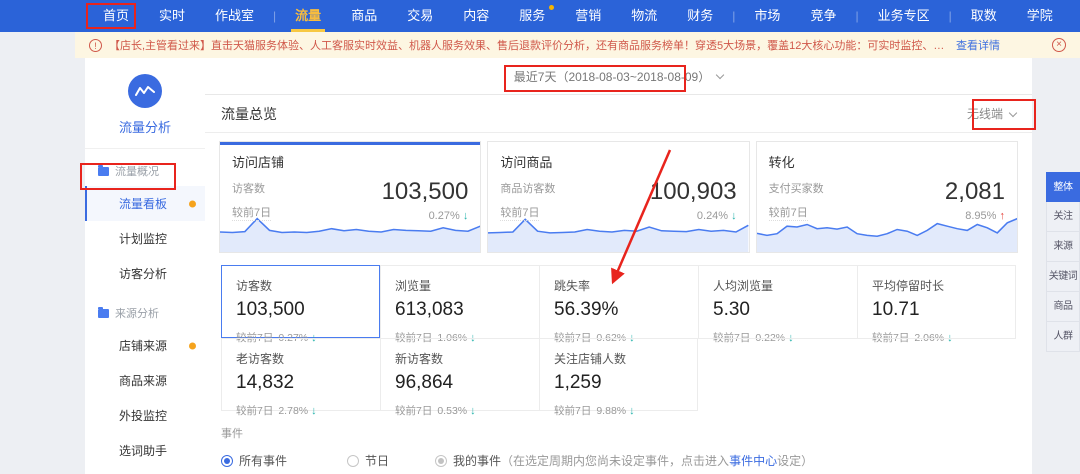  Describe the element at coordinates (1063, 247) in the screenshot. I see `tab-source: 来源` at that location.